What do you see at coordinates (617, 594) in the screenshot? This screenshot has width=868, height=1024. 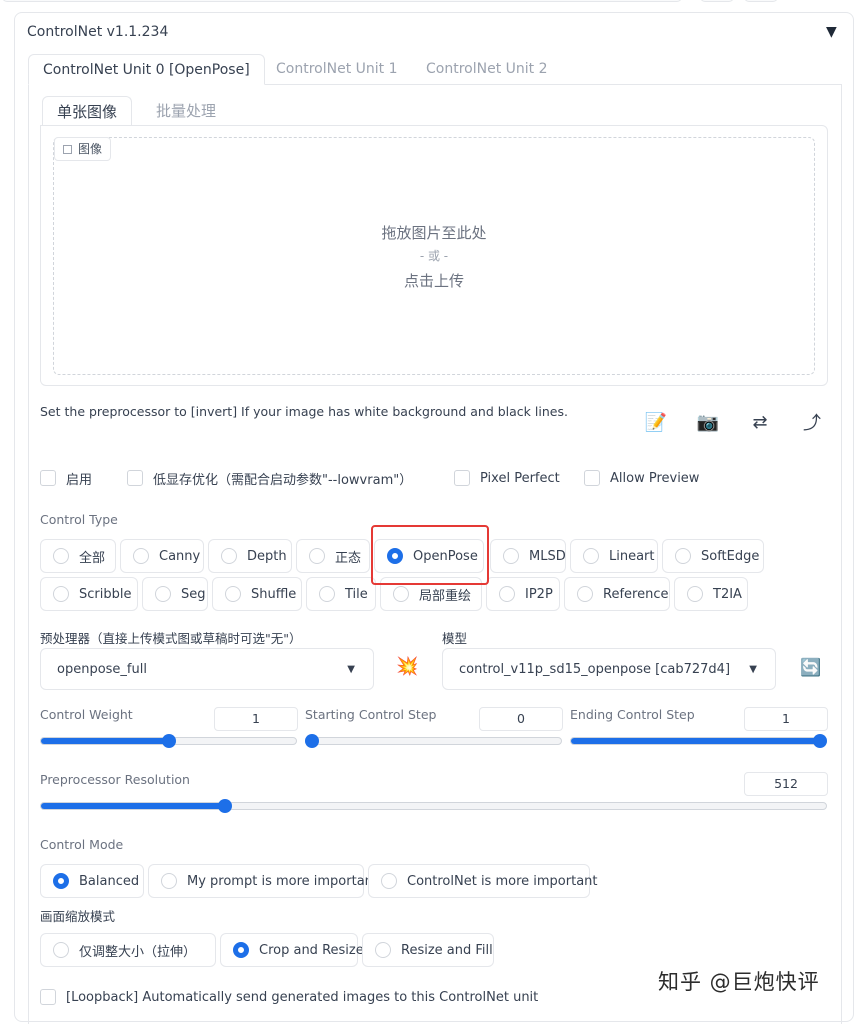 I see `control-type-option: Reference` at bounding box center [617, 594].